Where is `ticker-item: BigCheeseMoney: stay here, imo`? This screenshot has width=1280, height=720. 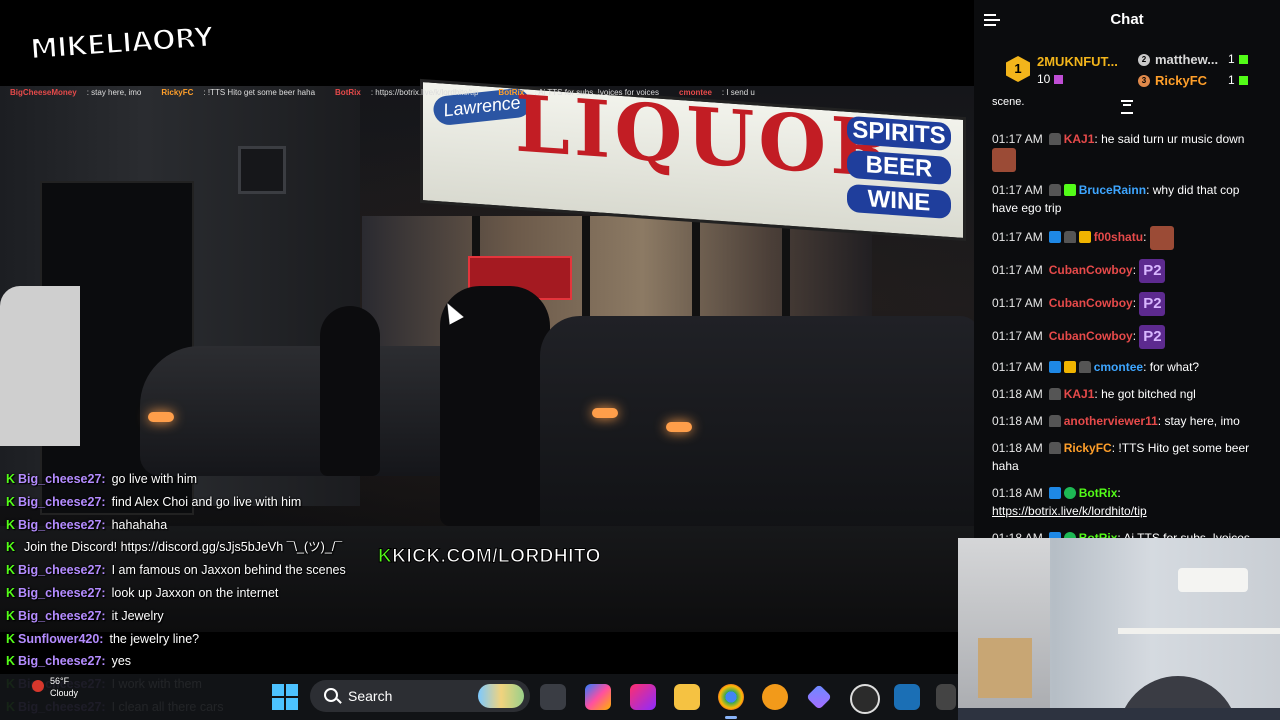
ticker-item: BigCheeseMoney: stay here, imo is located at coordinates (76, 92).